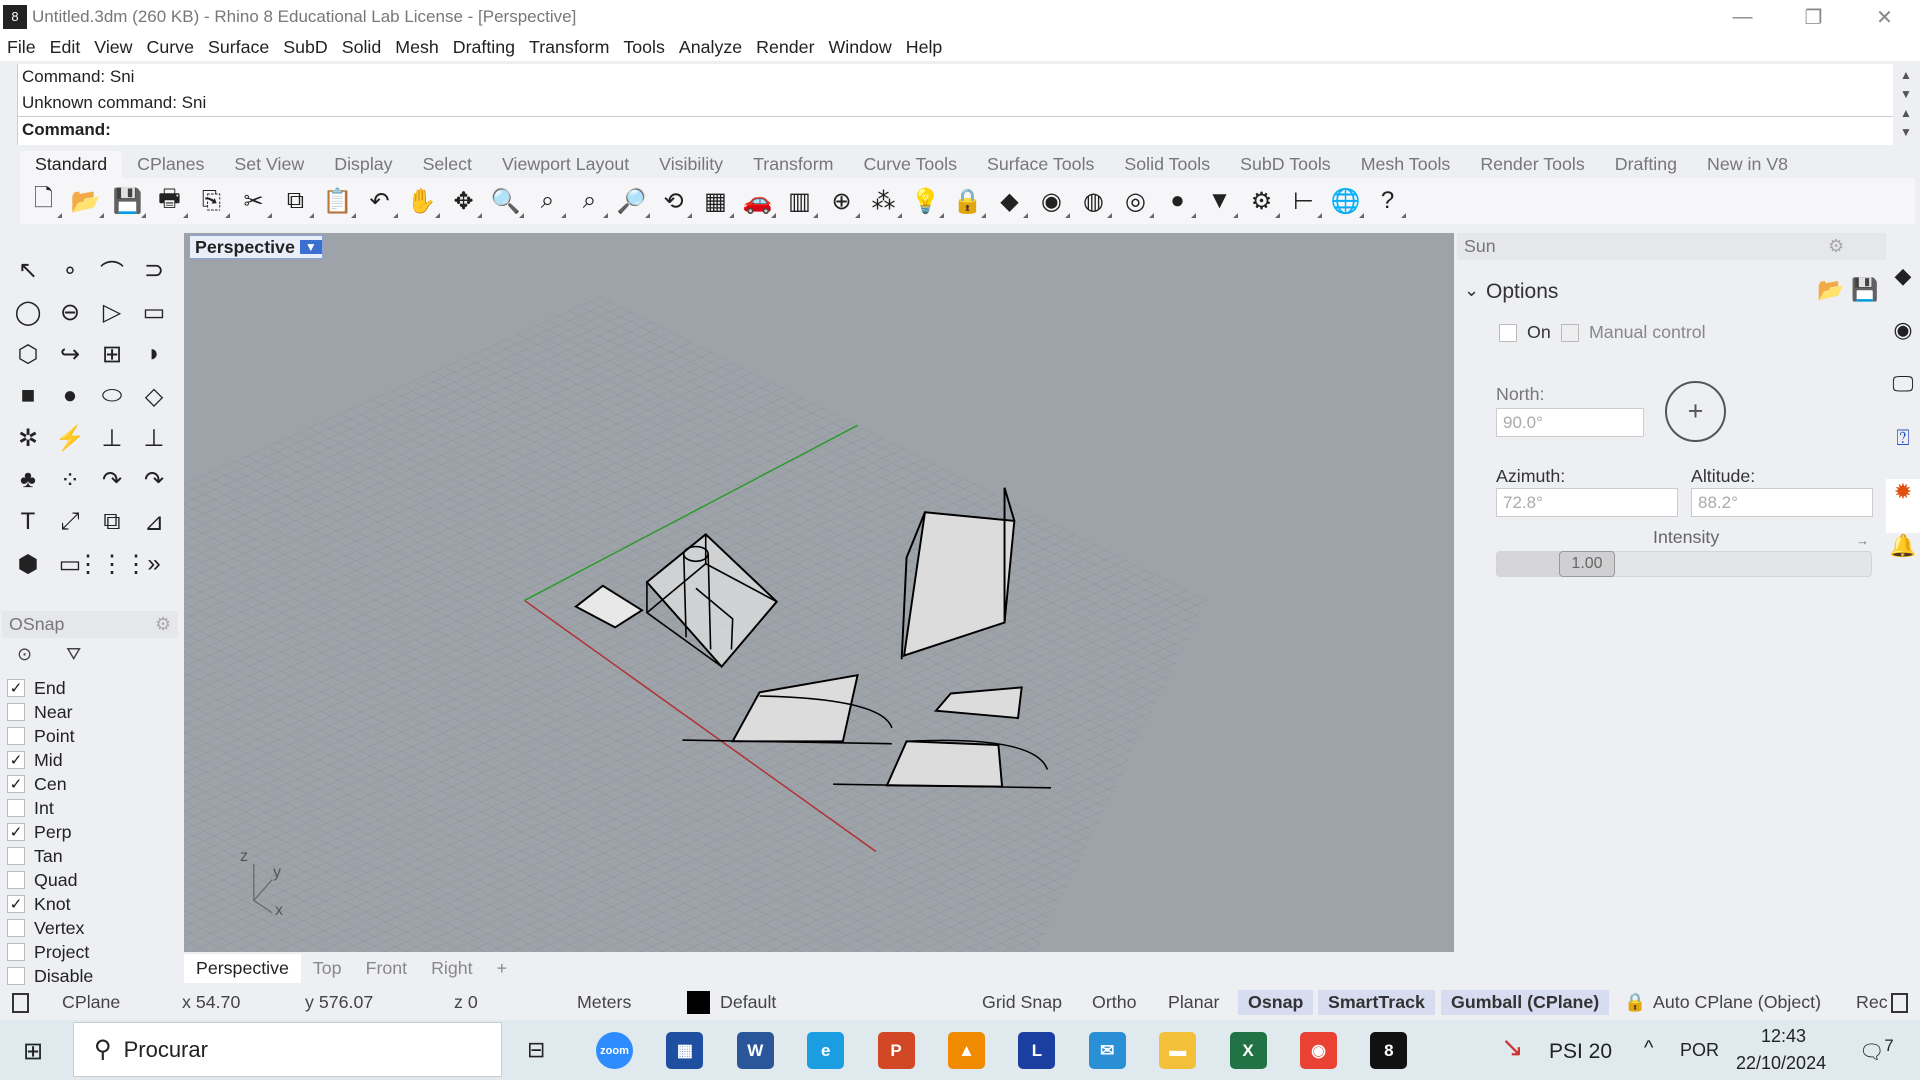  I want to click on taskbar-search: ⚲ Procurar, so click(287, 1049).